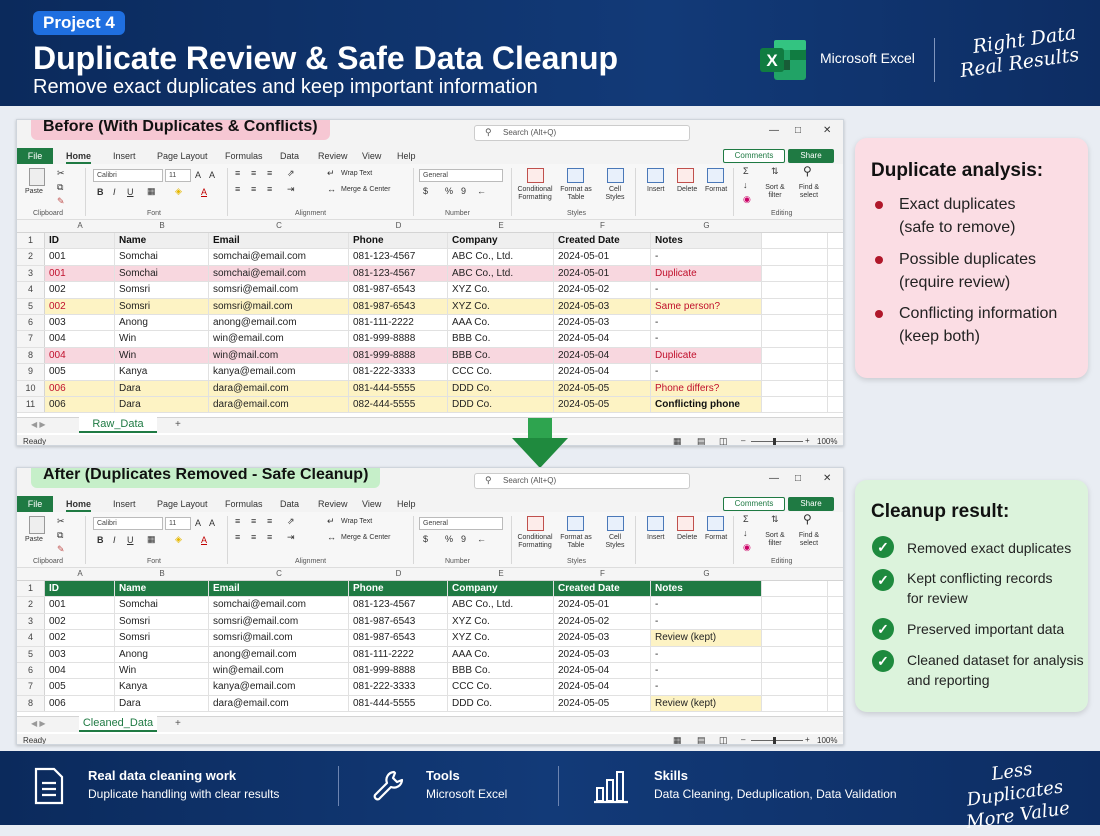 The width and height of the screenshot is (1100, 836). What do you see at coordinates (602, 405) in the screenshot?
I see `cell: 2024-05-05` at bounding box center [602, 405].